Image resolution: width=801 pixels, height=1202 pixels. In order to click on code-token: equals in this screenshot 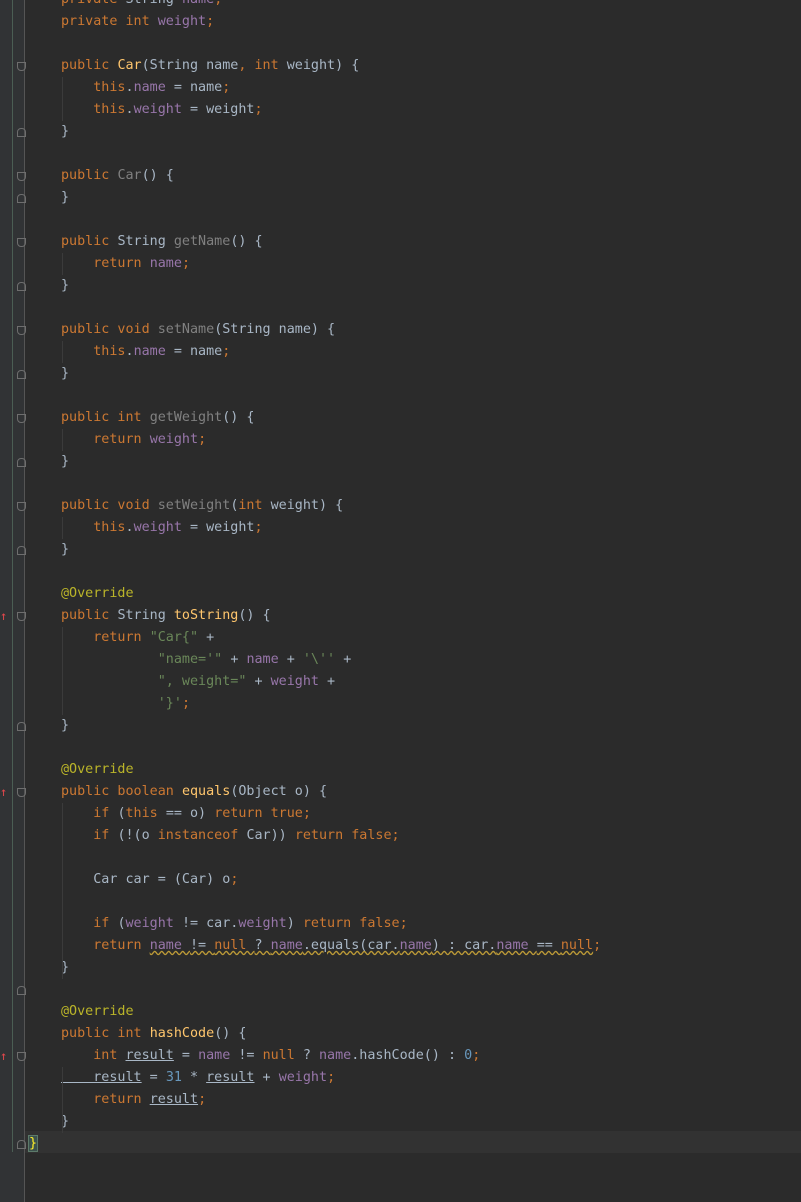, I will do `click(206, 791)`.